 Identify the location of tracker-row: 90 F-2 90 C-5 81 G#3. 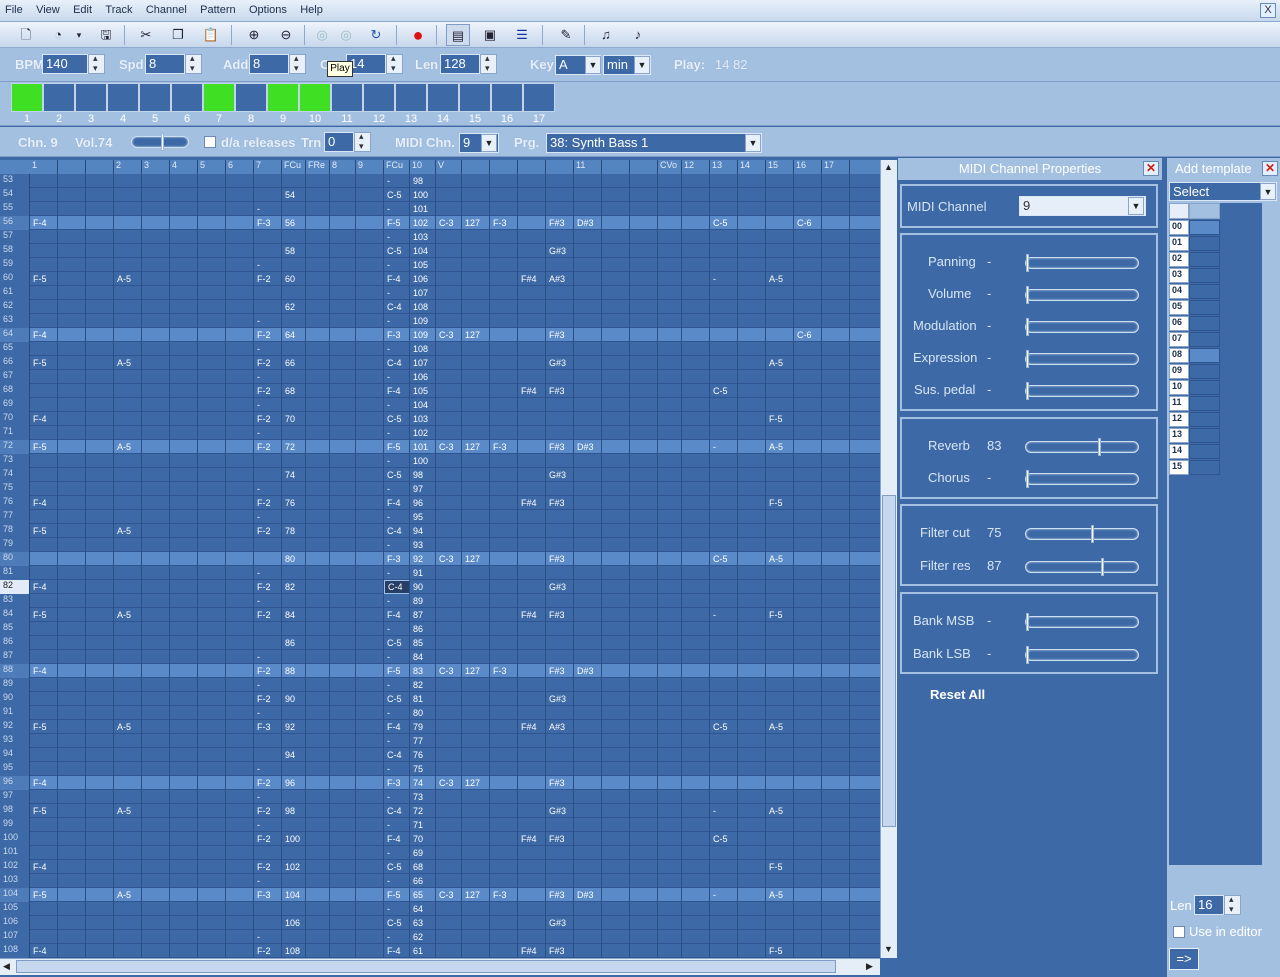
(440, 699).